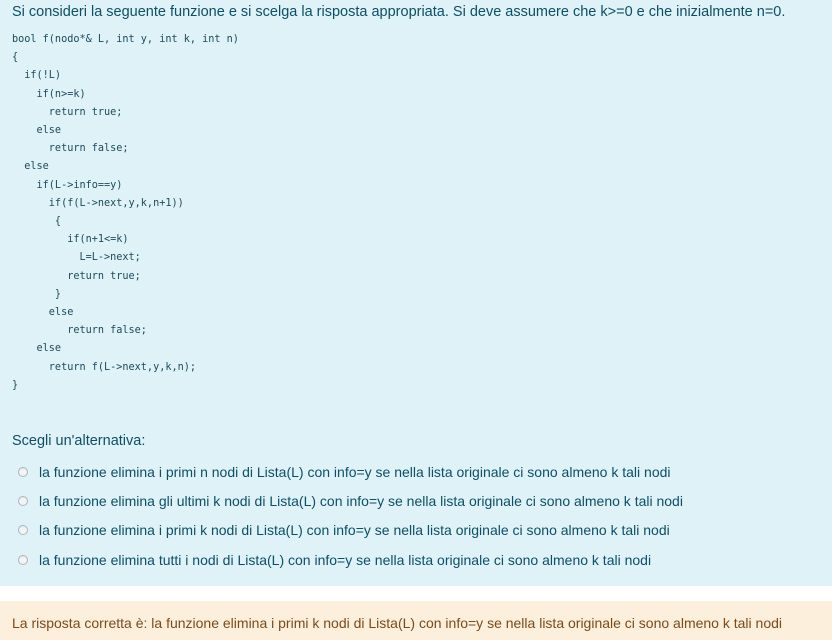 Image resolution: width=832 pixels, height=640 pixels. Describe the element at coordinates (79, 441) in the screenshot. I see `answer-prompt: Scegli un'alternativa:` at that location.